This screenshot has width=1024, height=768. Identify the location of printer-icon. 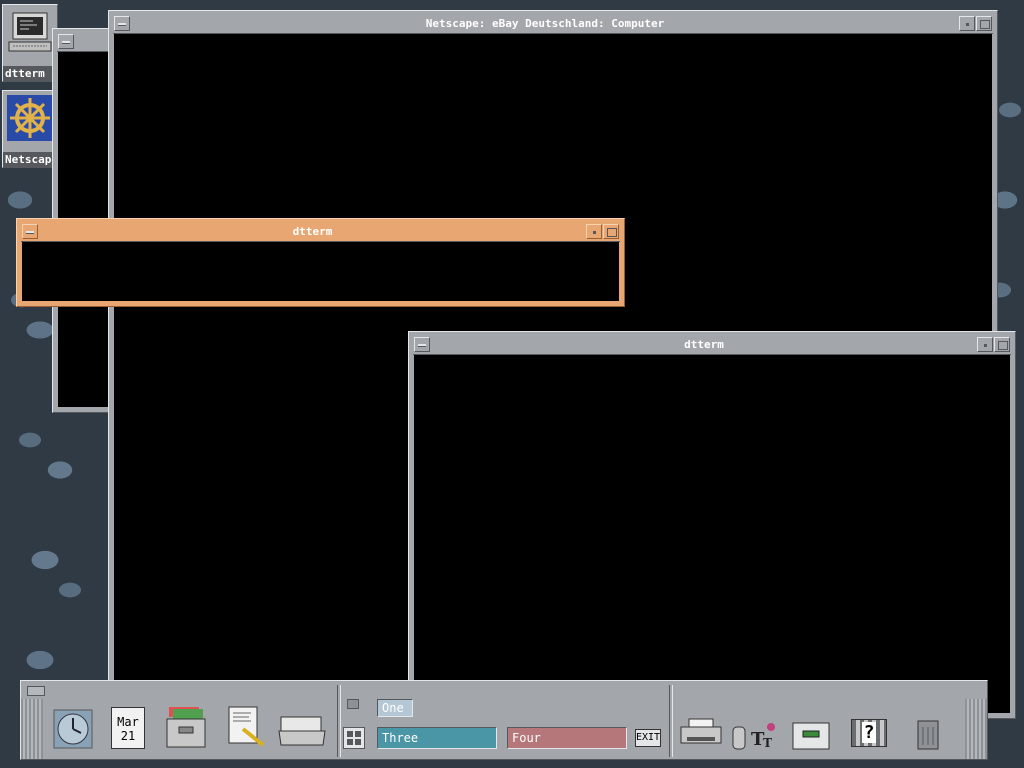
(701, 732).